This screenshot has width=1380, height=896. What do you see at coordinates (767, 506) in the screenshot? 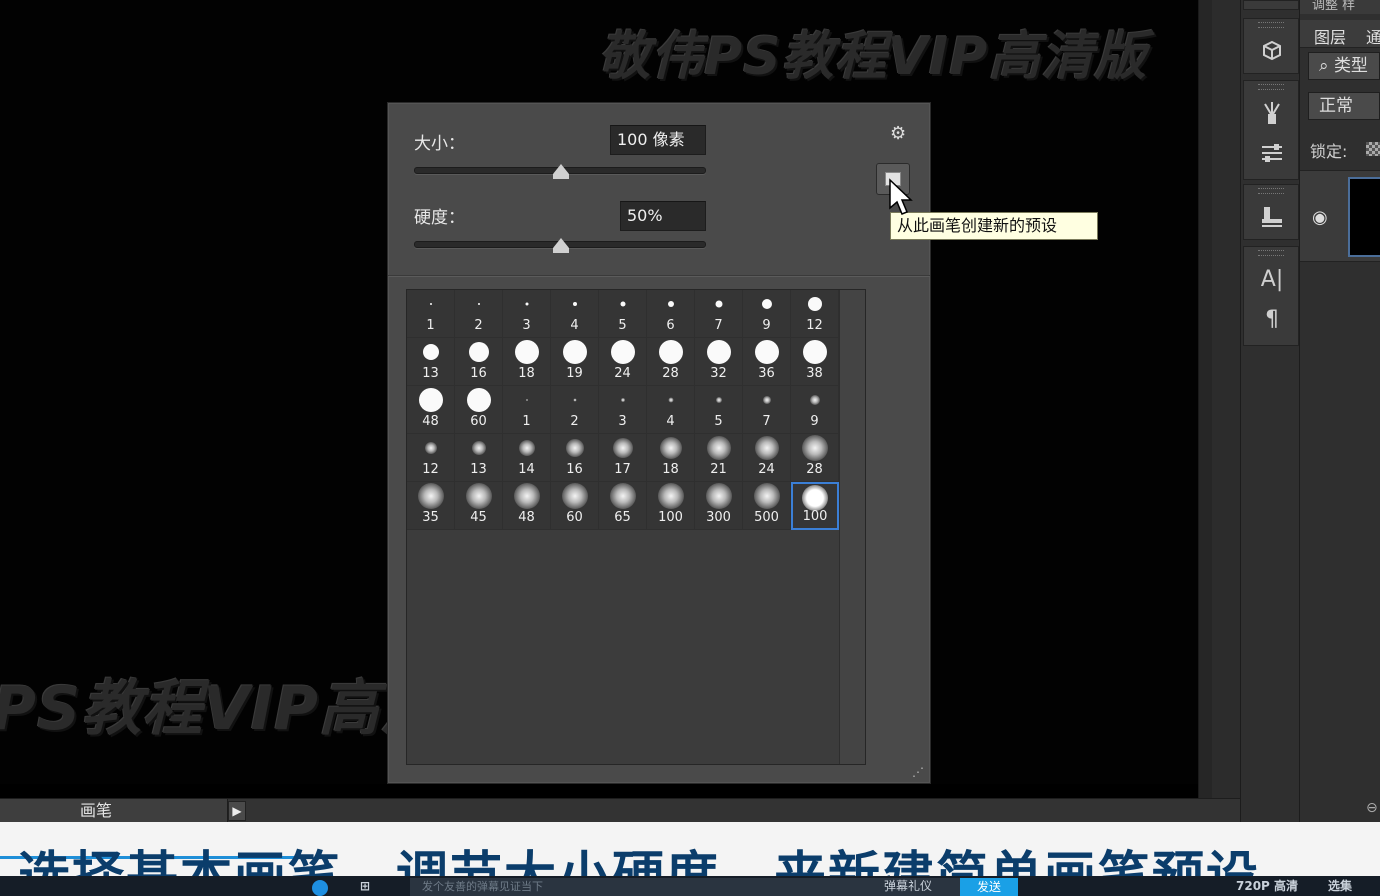
I see `brush-preset-cell: 500` at bounding box center [767, 506].